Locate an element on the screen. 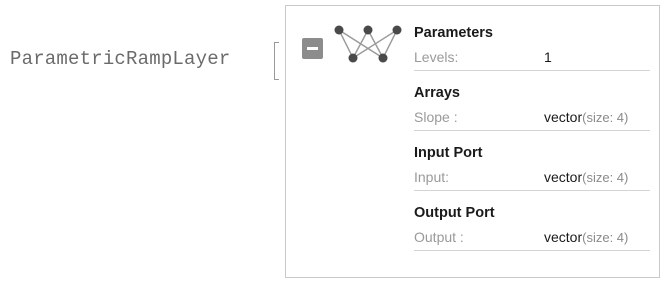 The height and width of the screenshot is (283, 664). port-row-output: Output : vector(size: 4) is located at coordinates (532, 237).